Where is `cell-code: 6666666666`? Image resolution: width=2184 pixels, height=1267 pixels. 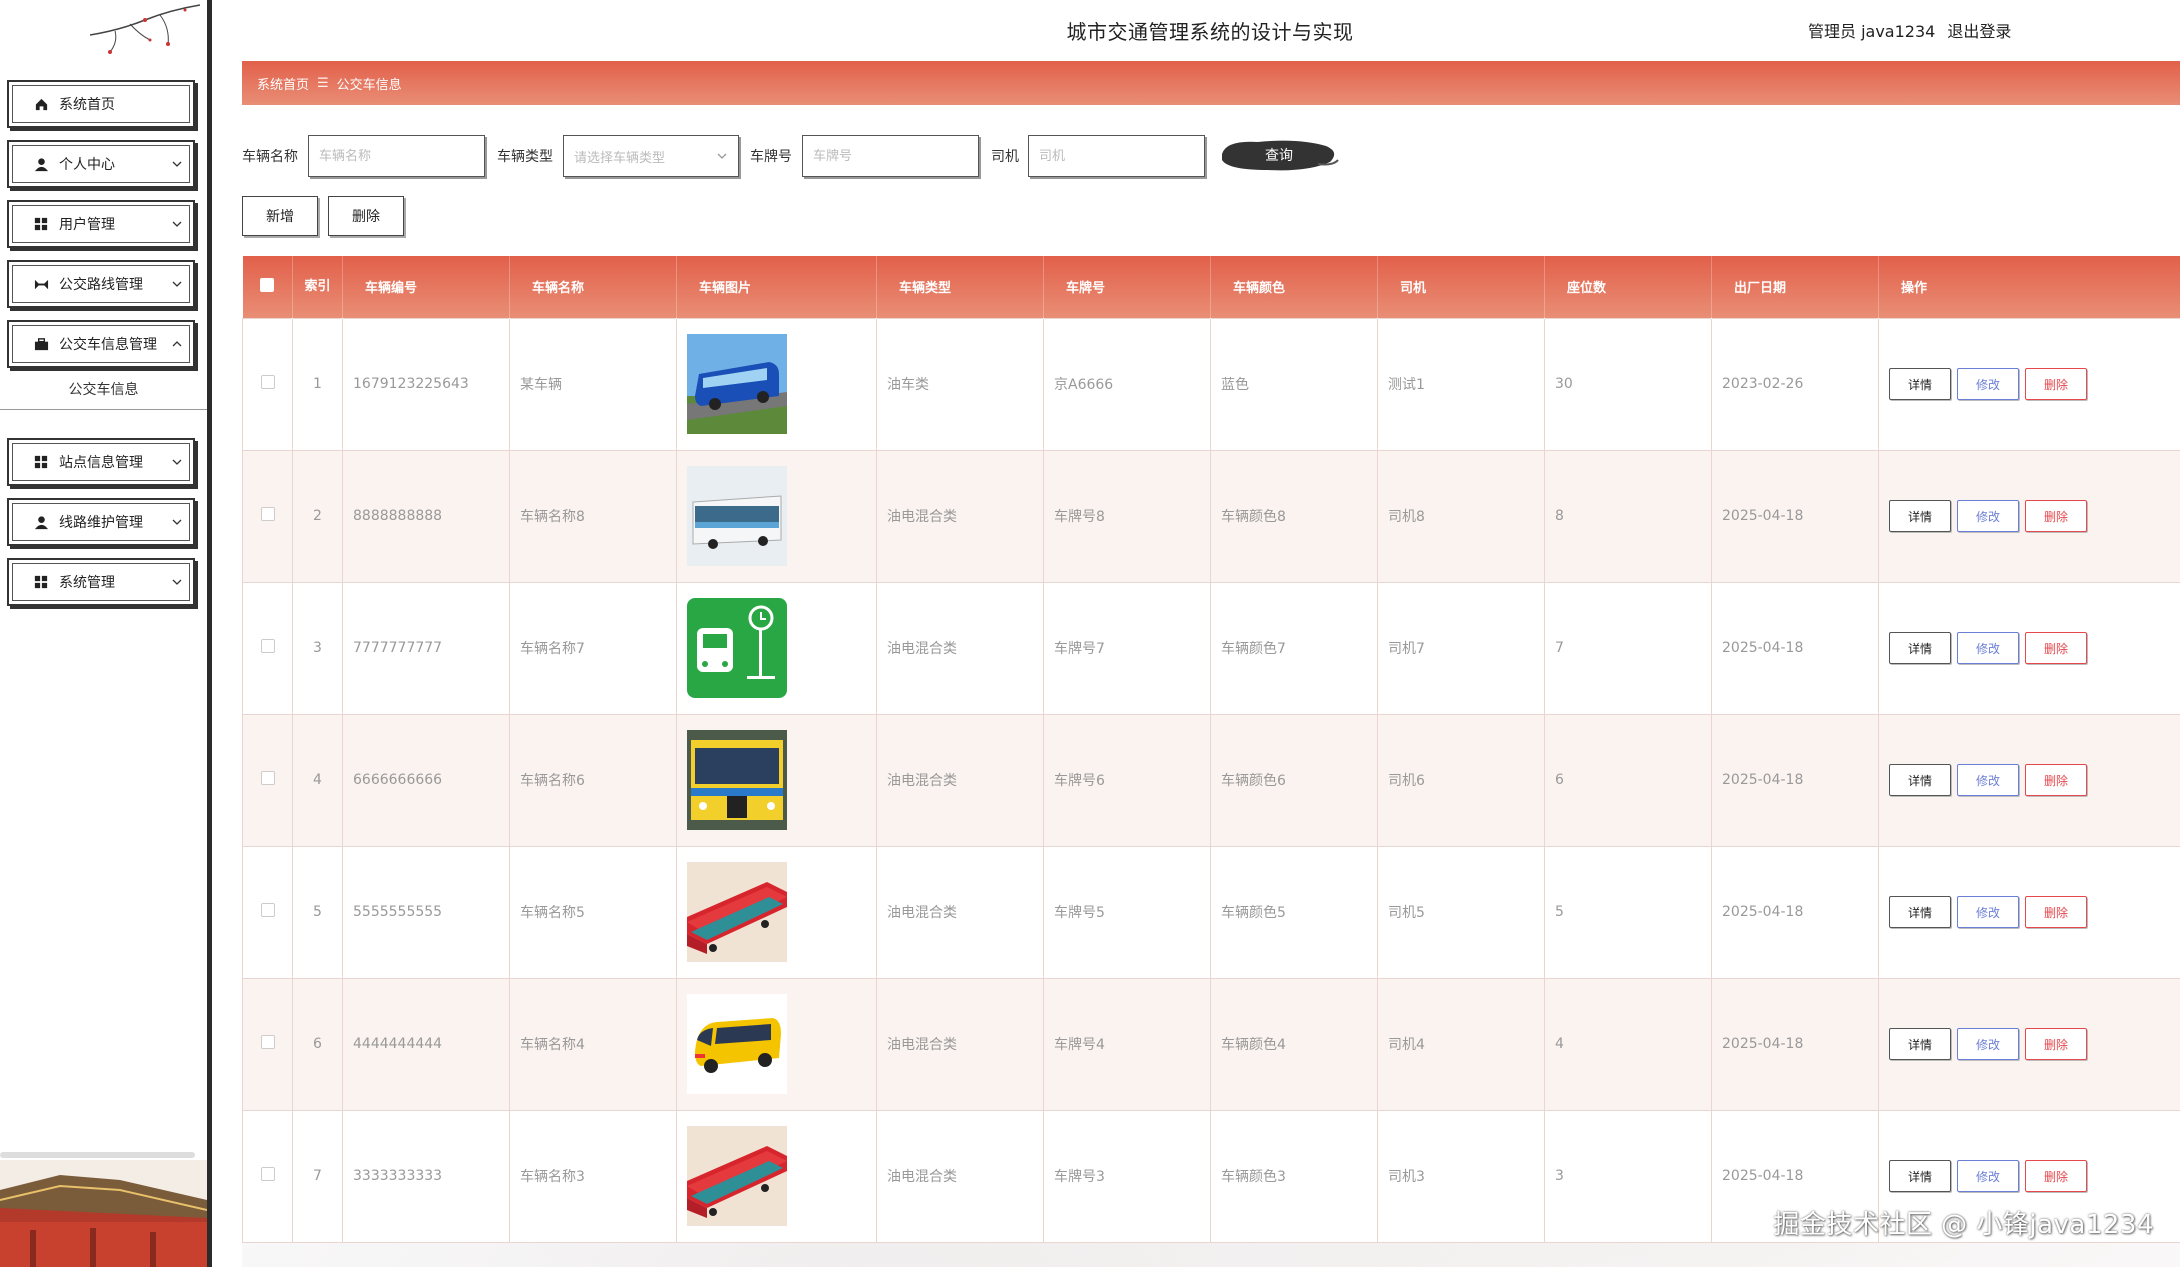
cell-code: 6666666666 is located at coordinates (426, 780).